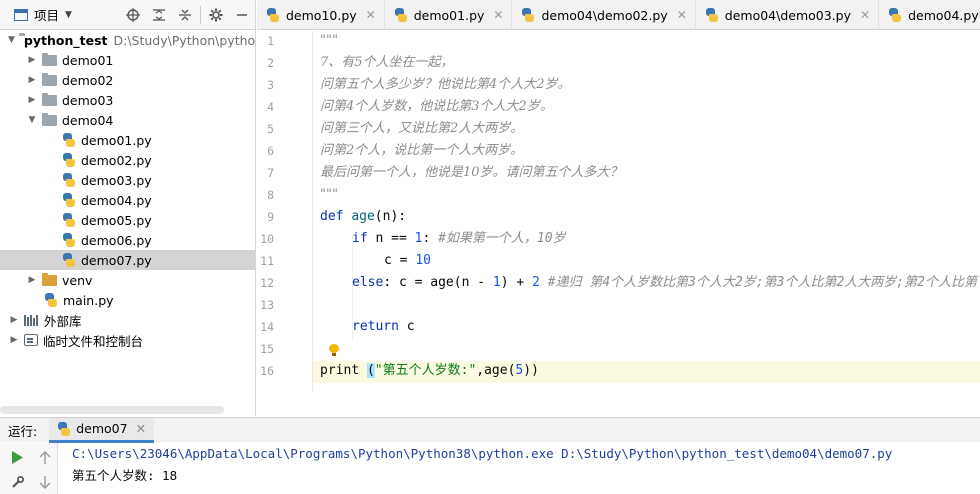 The width and height of the screenshot is (980, 494). What do you see at coordinates (502, 238) in the screenshot?
I see `comment-token: #如果第一个人，10岁` at bounding box center [502, 238].